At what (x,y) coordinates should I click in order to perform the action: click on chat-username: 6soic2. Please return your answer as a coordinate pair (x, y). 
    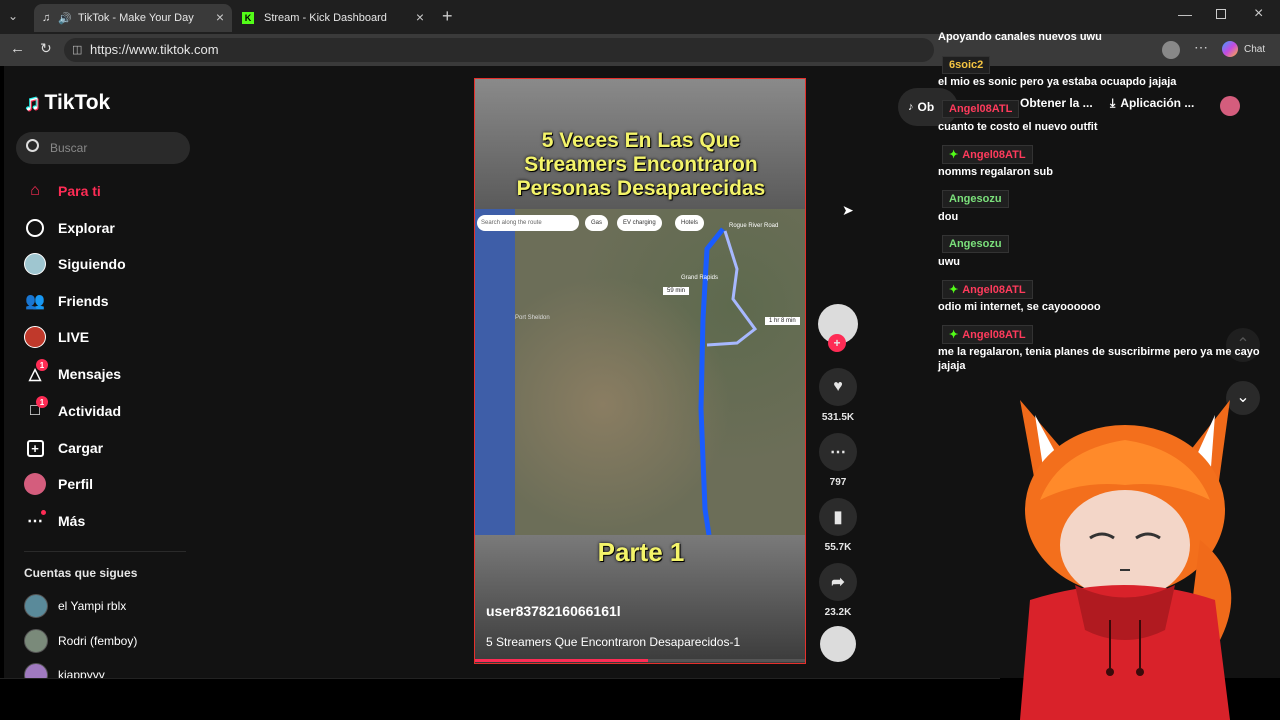
    Looking at the image, I should click on (966, 65).